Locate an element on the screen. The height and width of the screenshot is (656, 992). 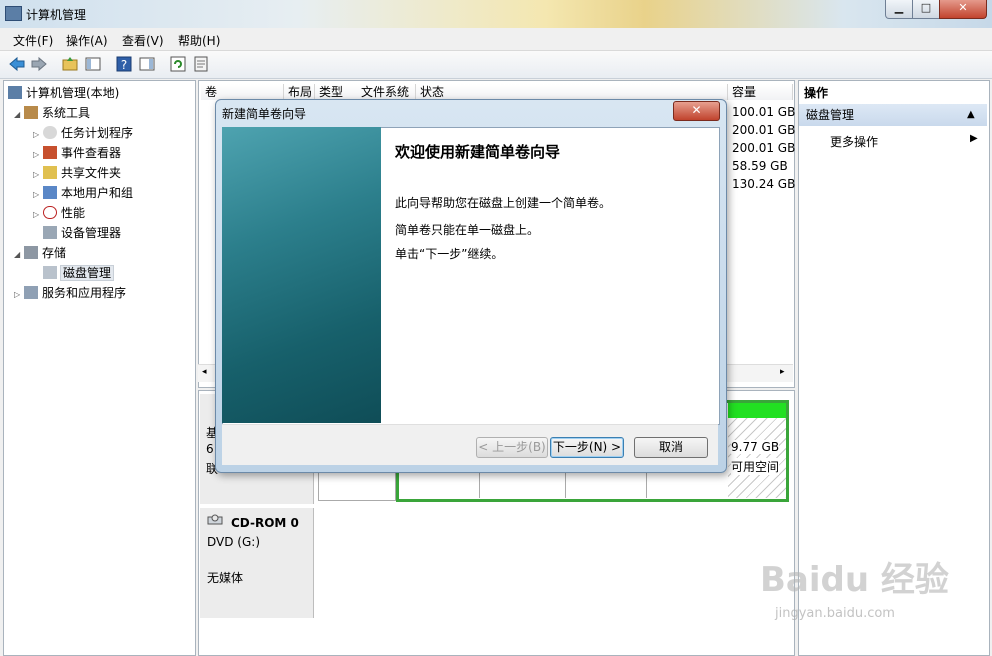
disk0-size: 6 is located at coordinates (210, 449).